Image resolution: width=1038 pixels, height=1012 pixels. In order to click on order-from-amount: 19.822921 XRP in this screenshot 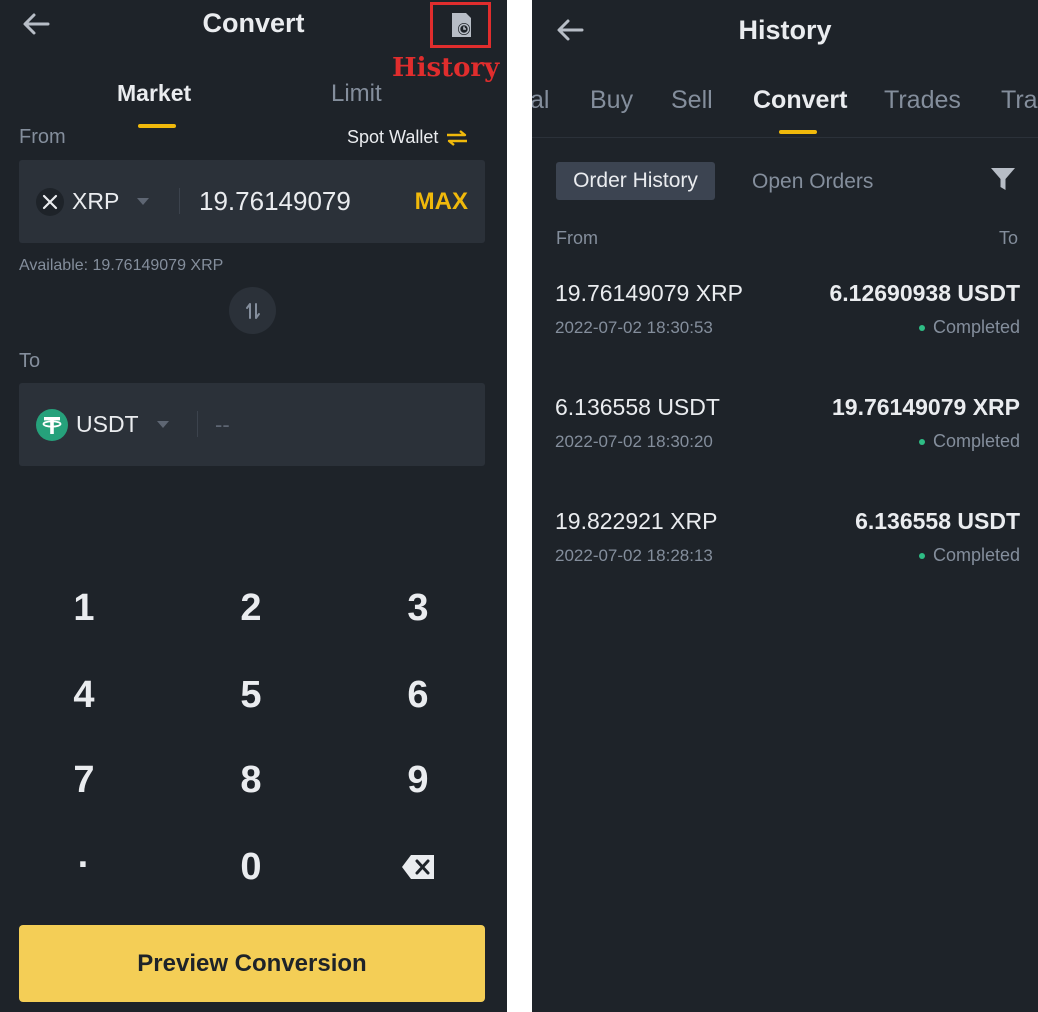, I will do `click(636, 521)`.